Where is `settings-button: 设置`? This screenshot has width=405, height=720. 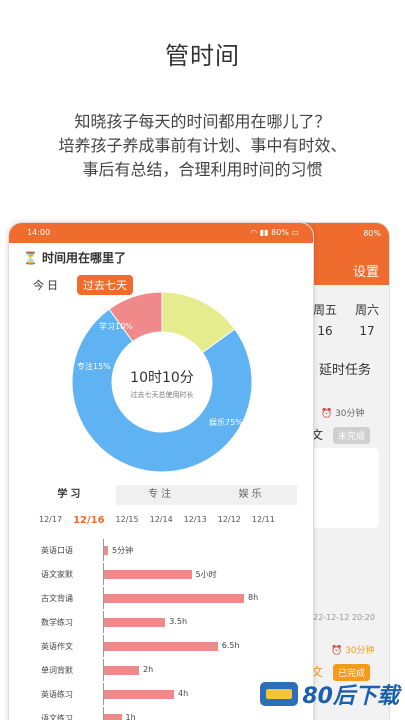 settings-button: 设置 is located at coordinates (366, 270).